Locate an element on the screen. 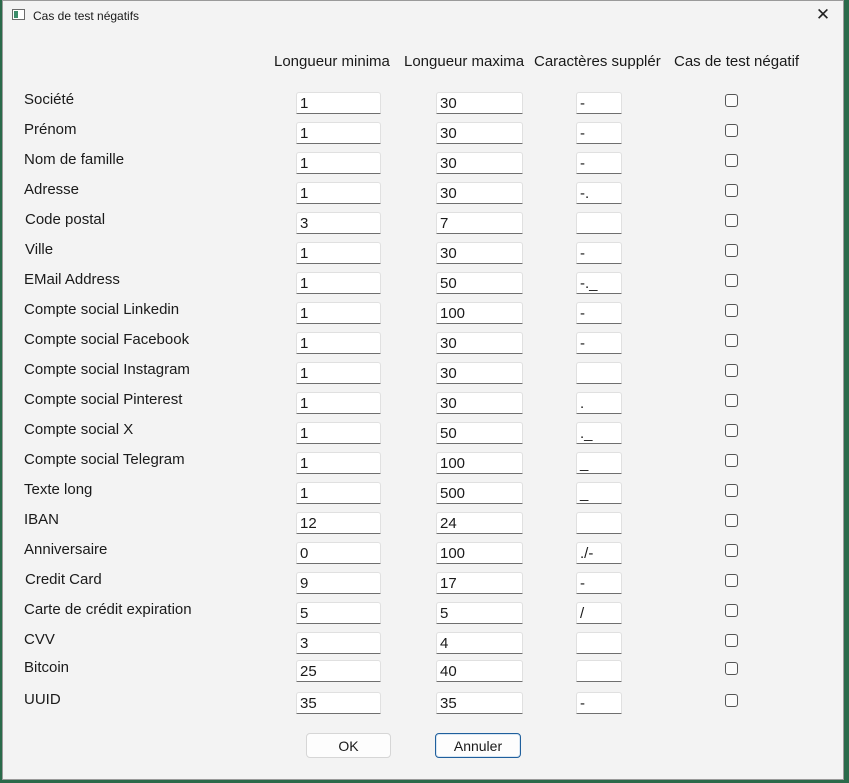 This screenshot has height=783, width=849. field-row-label: Texte long is located at coordinates (58, 489).